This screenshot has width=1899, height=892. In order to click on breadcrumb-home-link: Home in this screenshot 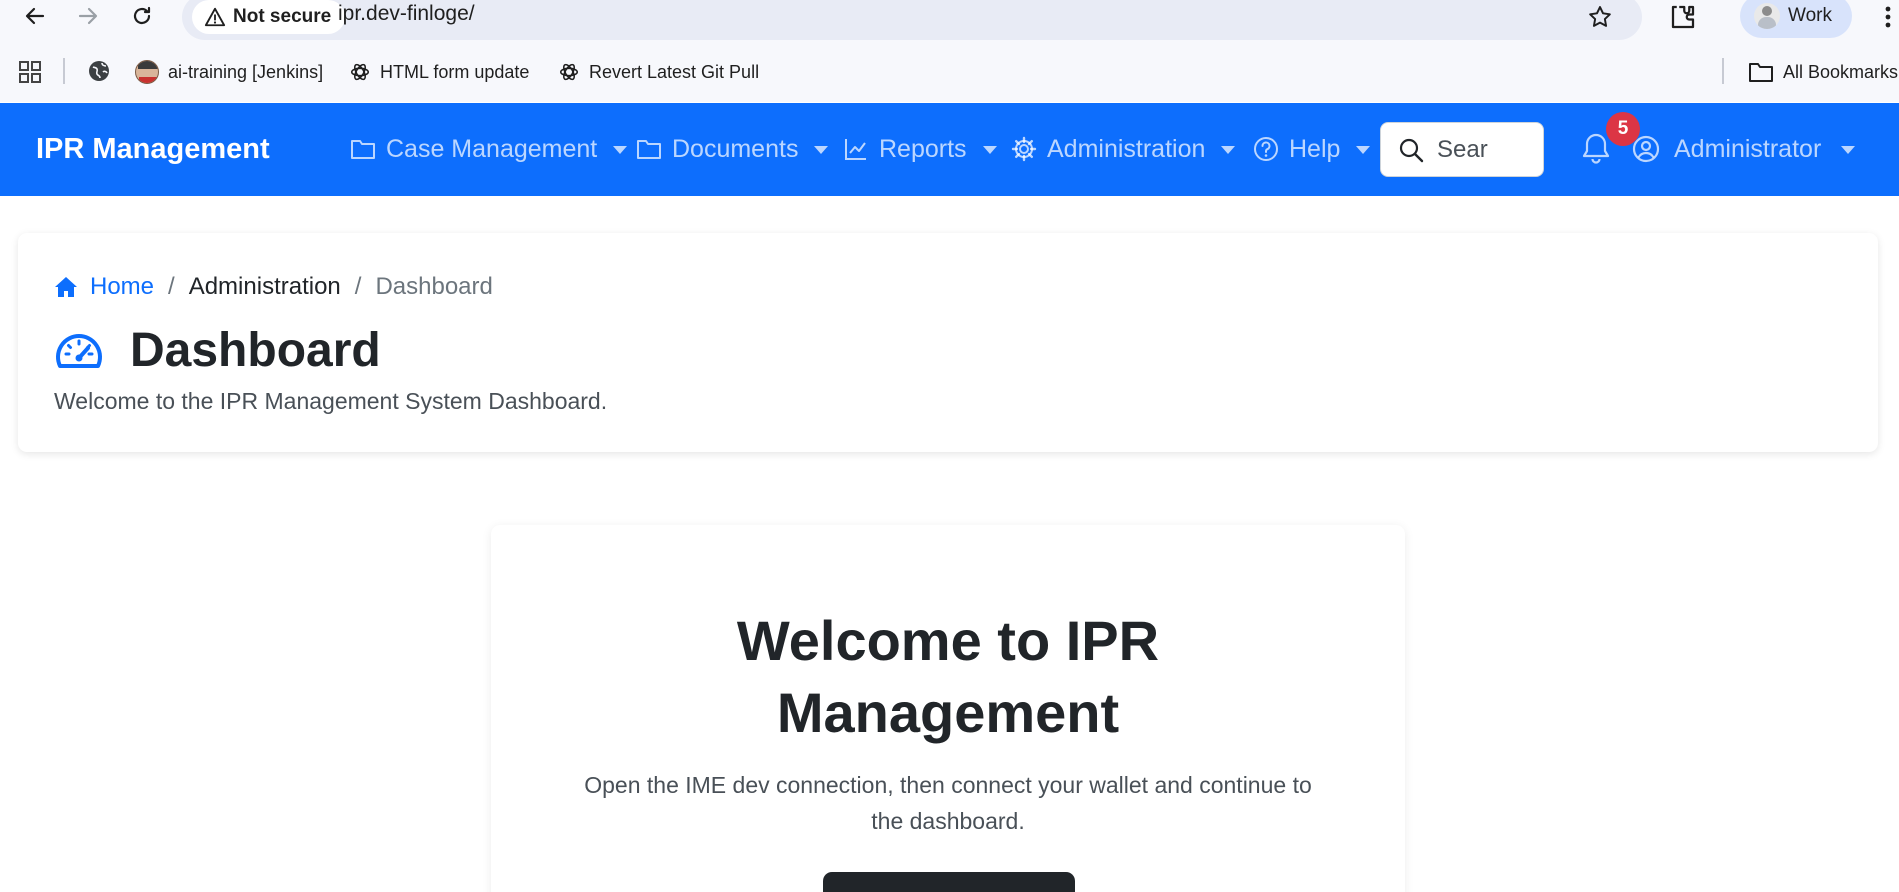, I will do `click(104, 287)`.